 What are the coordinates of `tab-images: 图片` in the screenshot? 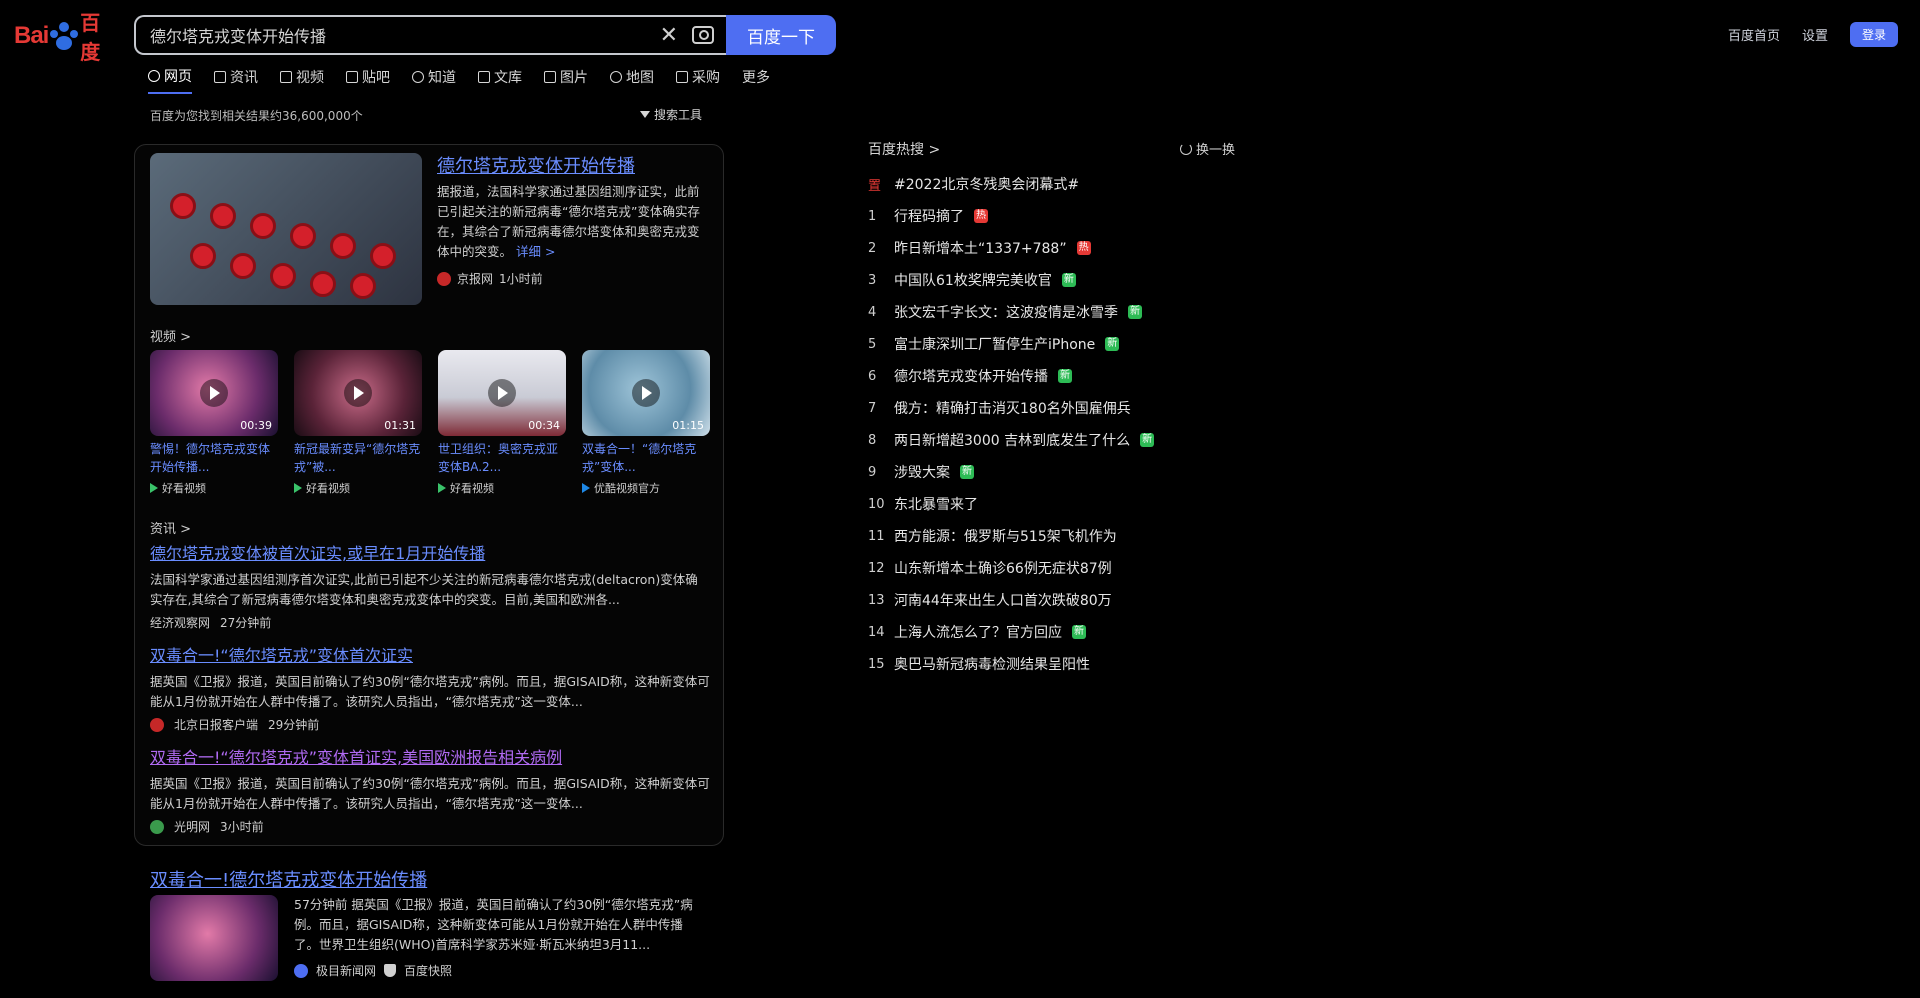 It's located at (566, 80).